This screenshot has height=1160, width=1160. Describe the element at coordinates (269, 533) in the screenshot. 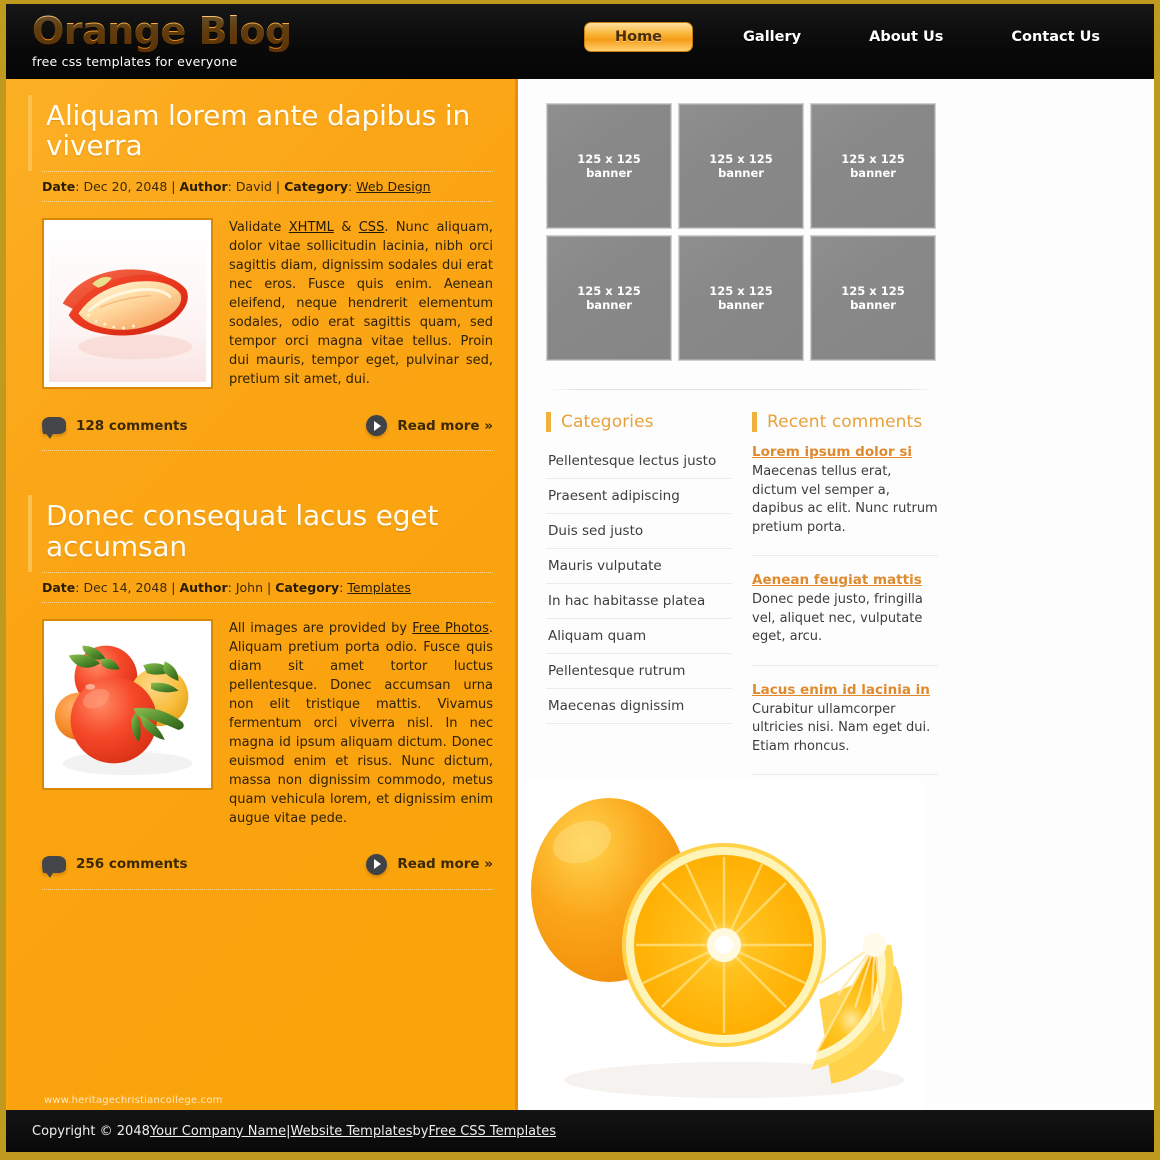

I see `post-title: Donec consequat lacus eget accumsan` at that location.